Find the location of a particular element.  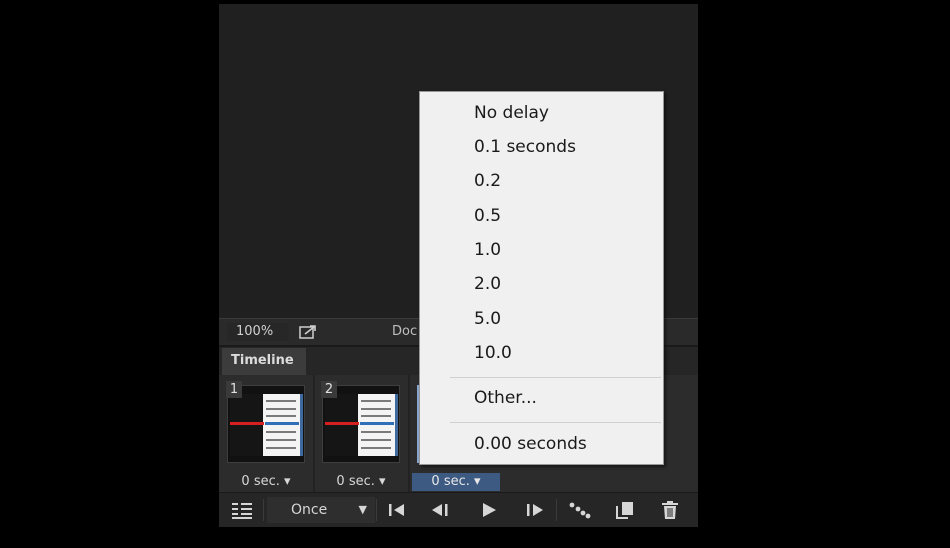

frame-number: 1 is located at coordinates (234, 389).